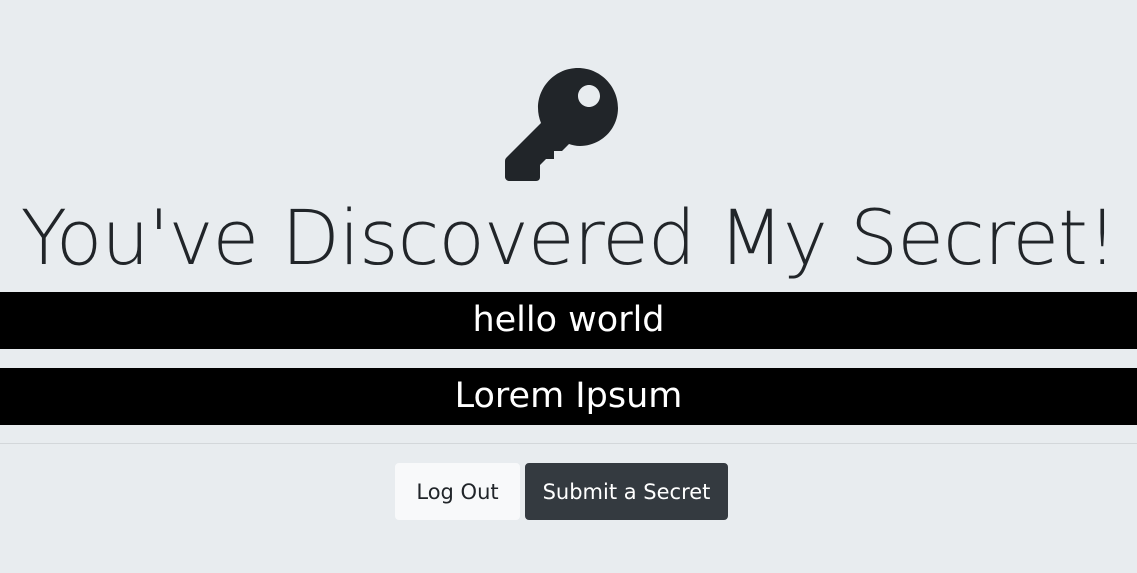 This screenshot has height=573, width=1137. What do you see at coordinates (457, 491) in the screenshot?
I see `logout-button: Log Out` at bounding box center [457, 491].